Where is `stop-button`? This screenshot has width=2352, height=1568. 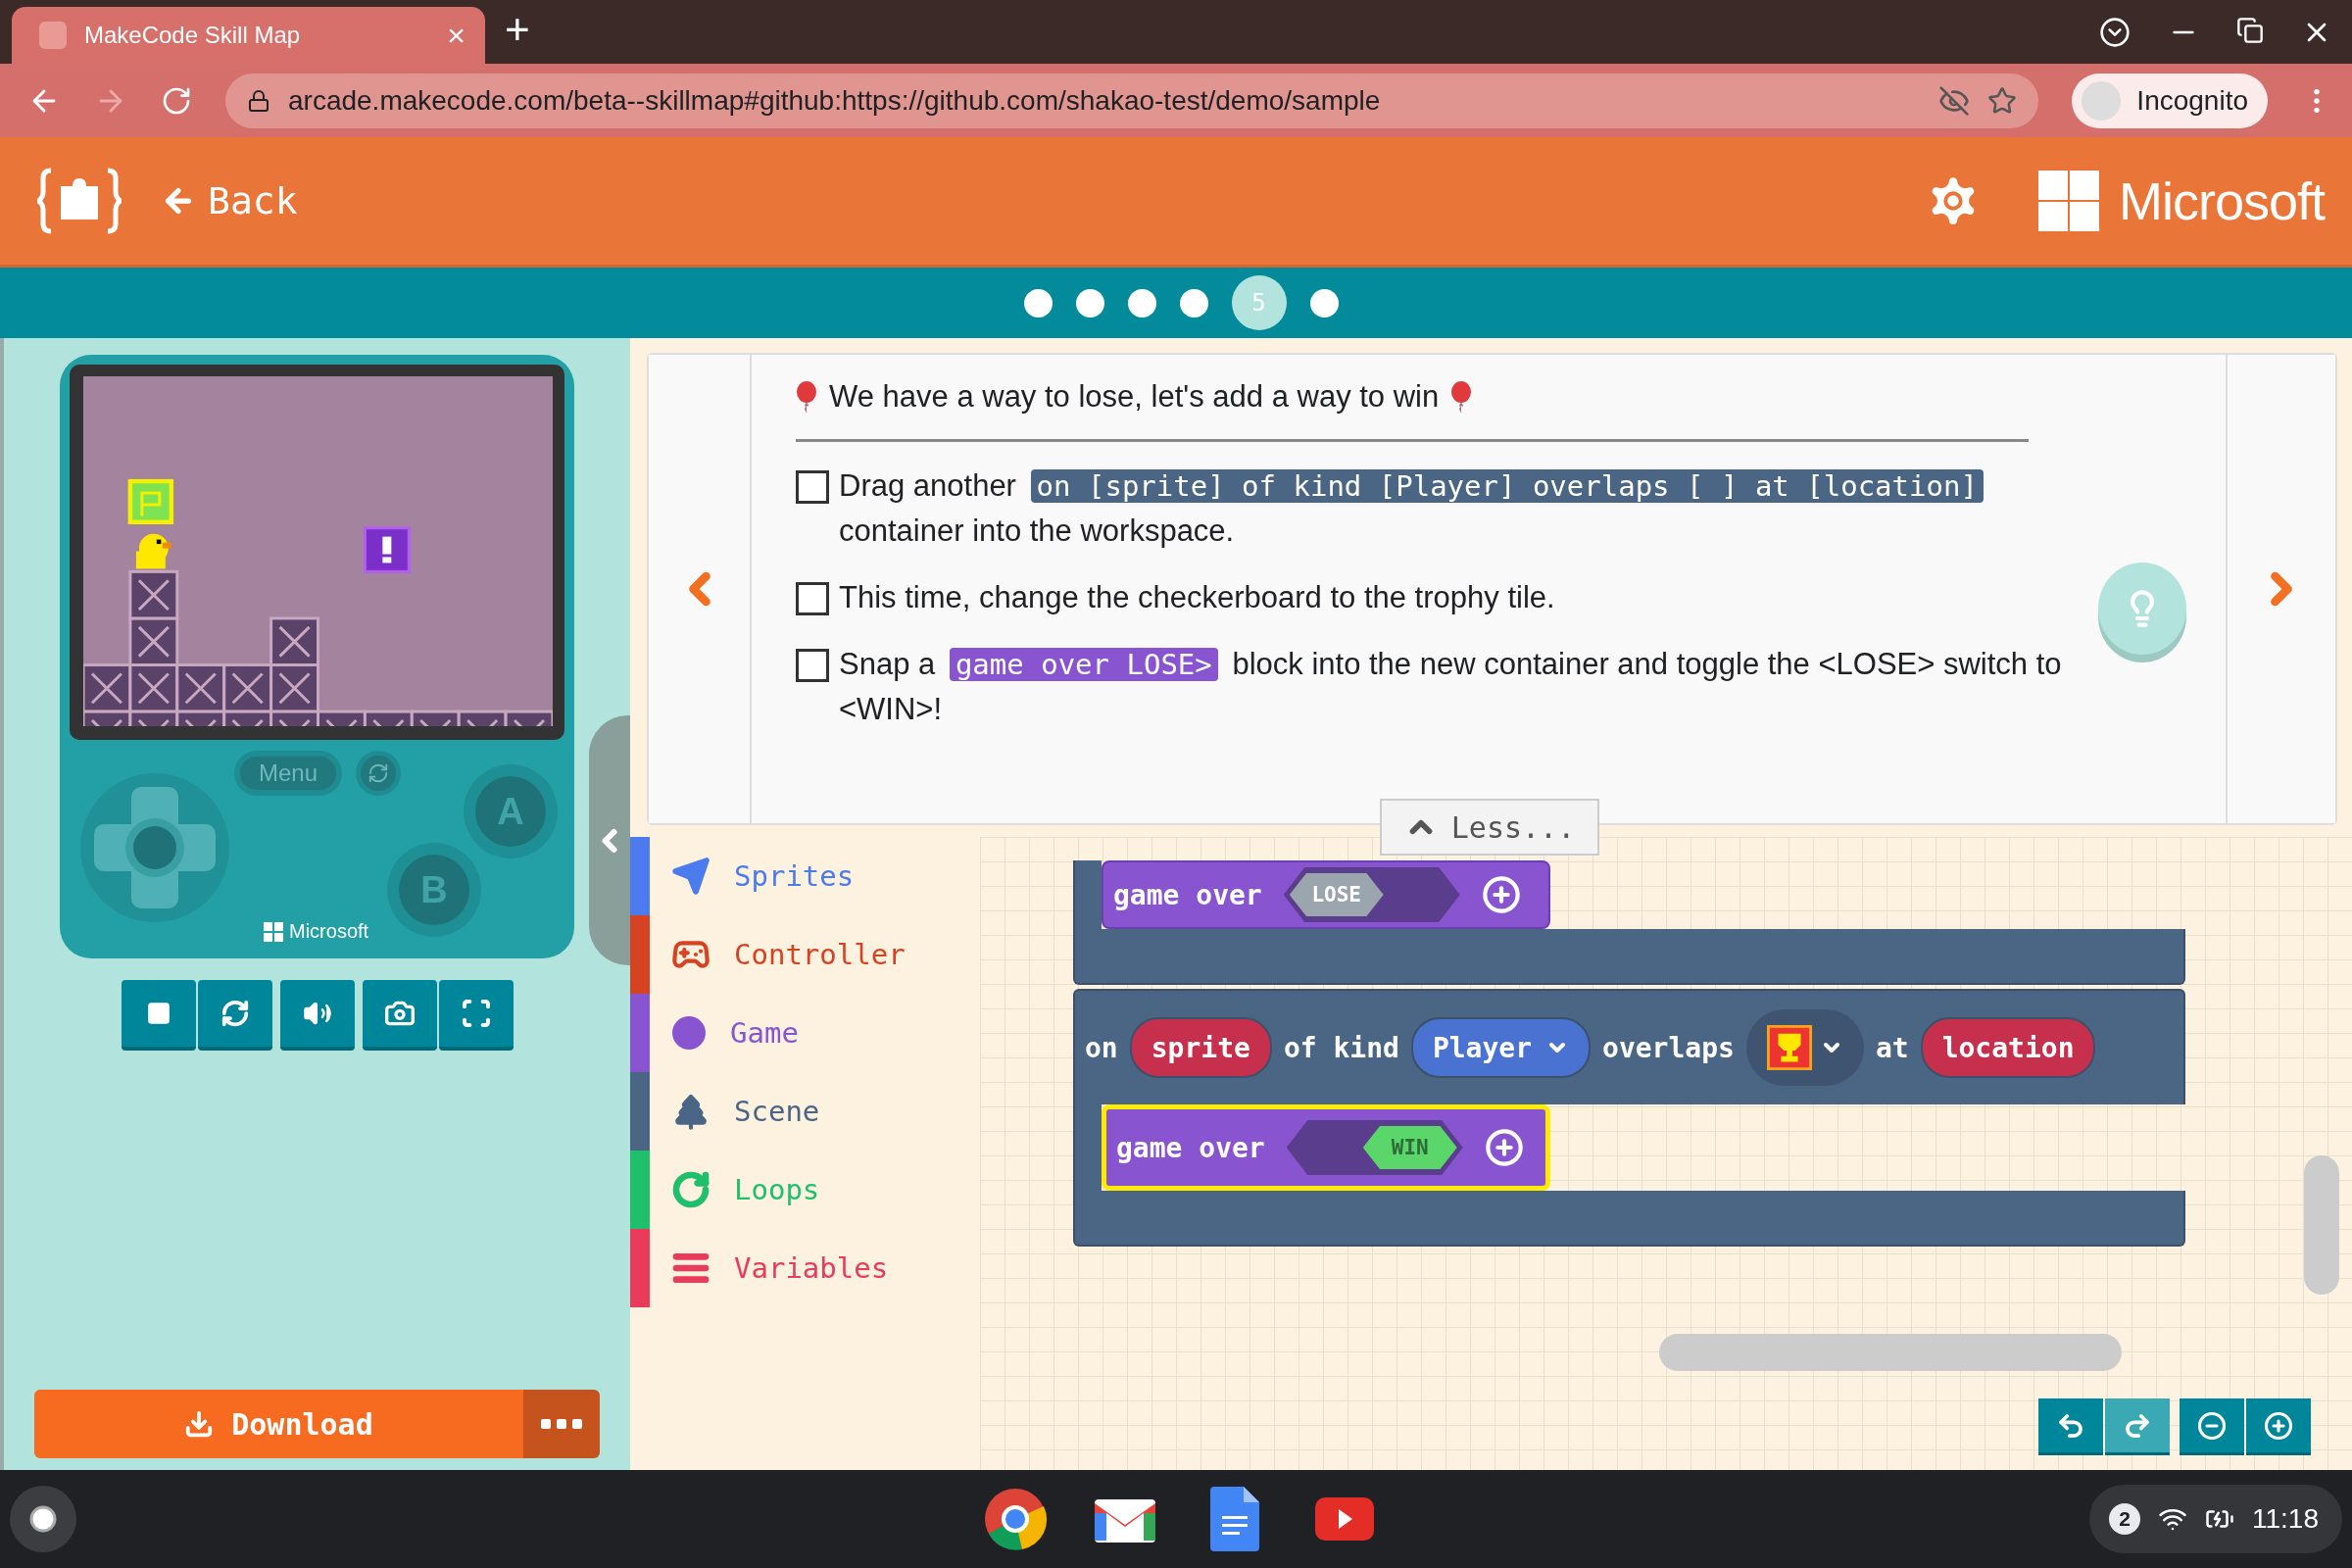
stop-button is located at coordinates (158, 1015).